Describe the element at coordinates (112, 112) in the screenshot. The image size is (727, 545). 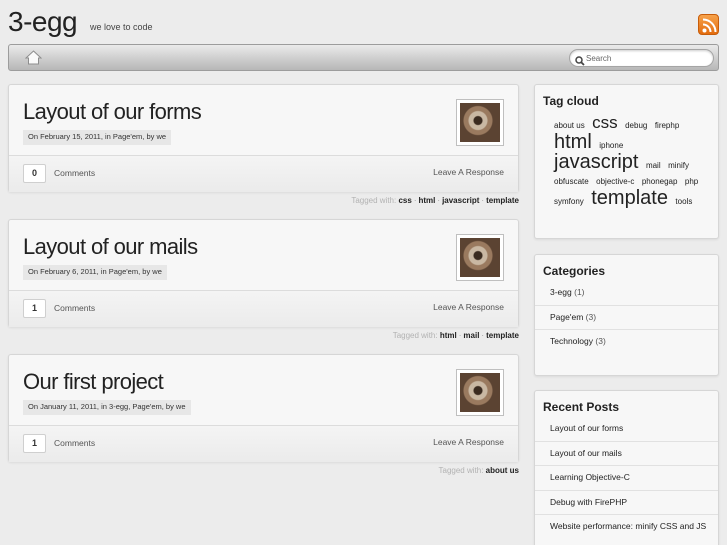
I see `post-title: Layout of our forms` at that location.